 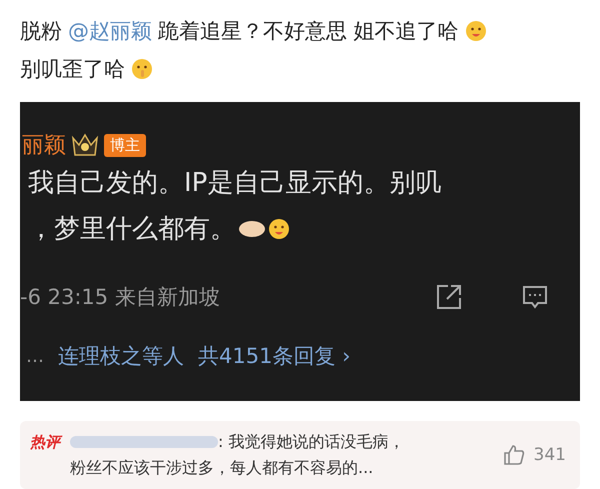 What do you see at coordinates (125, 145) in the screenshot?
I see `blogger-badge: 博主` at bounding box center [125, 145].